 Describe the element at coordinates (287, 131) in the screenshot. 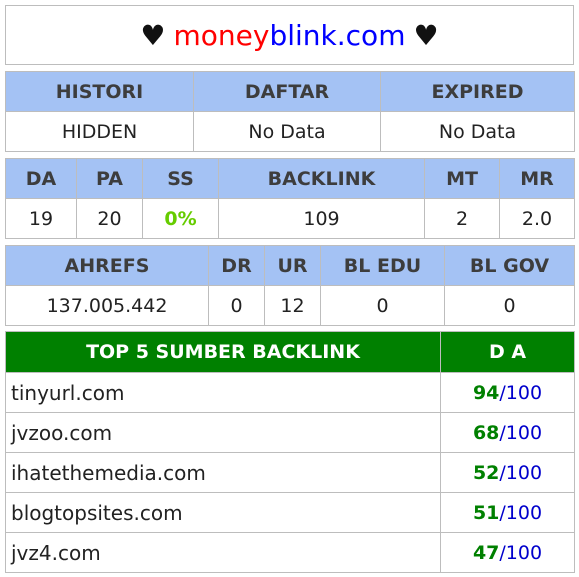

I see `value-daftar: No Data` at that location.